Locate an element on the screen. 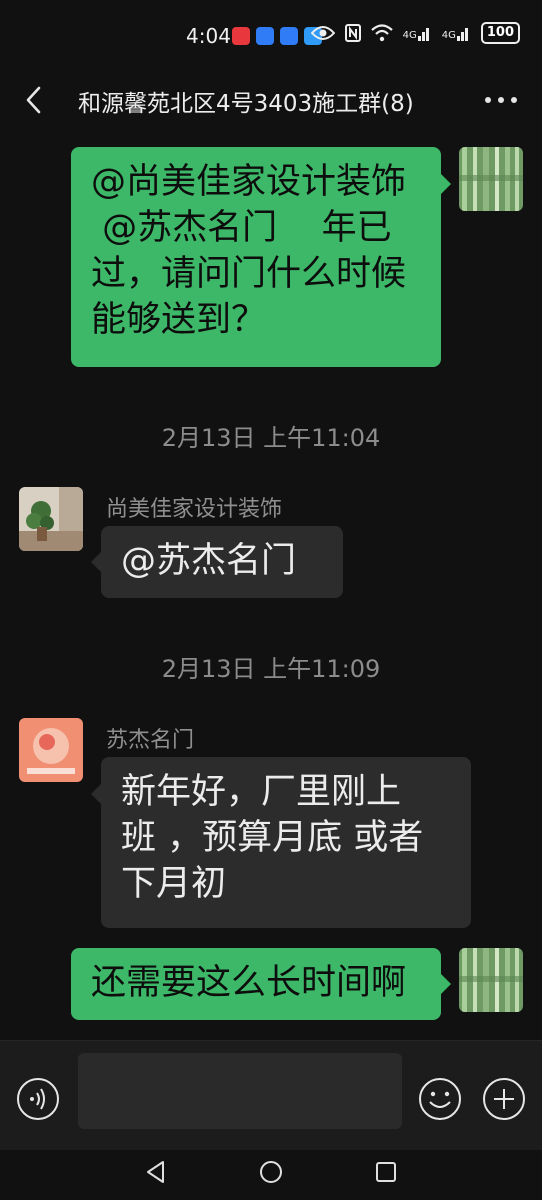  more-options-icon is located at coordinates (501, 100).